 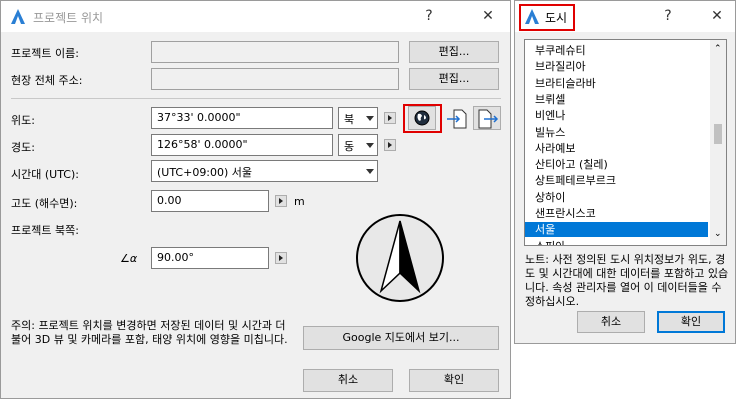 What do you see at coordinates (550, 132) in the screenshot?
I see `list-item: 빌뉴스` at bounding box center [550, 132].